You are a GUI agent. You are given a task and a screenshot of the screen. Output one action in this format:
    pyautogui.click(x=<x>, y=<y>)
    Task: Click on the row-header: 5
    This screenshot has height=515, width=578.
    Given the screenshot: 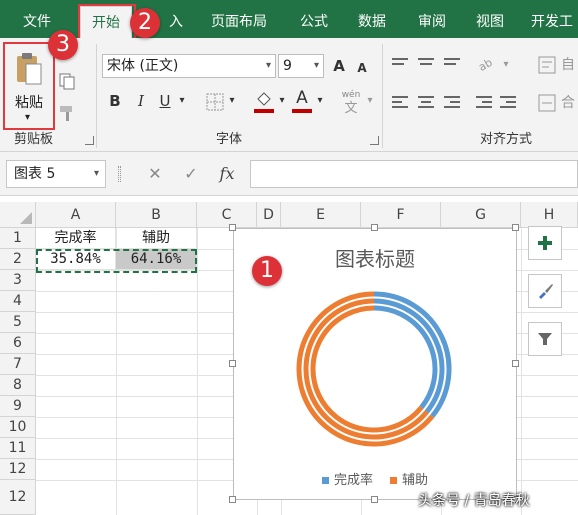 What is the action you would take?
    pyautogui.click(x=18, y=322)
    